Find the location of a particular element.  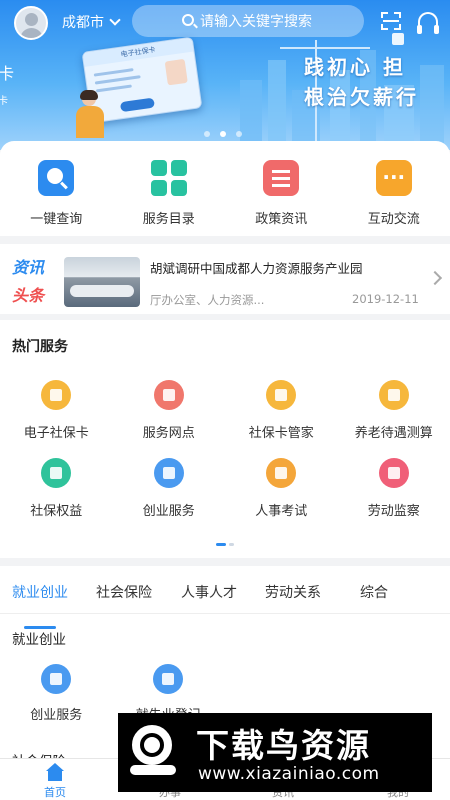

service-outlets: 服务网点 is located at coordinates (169, 410).